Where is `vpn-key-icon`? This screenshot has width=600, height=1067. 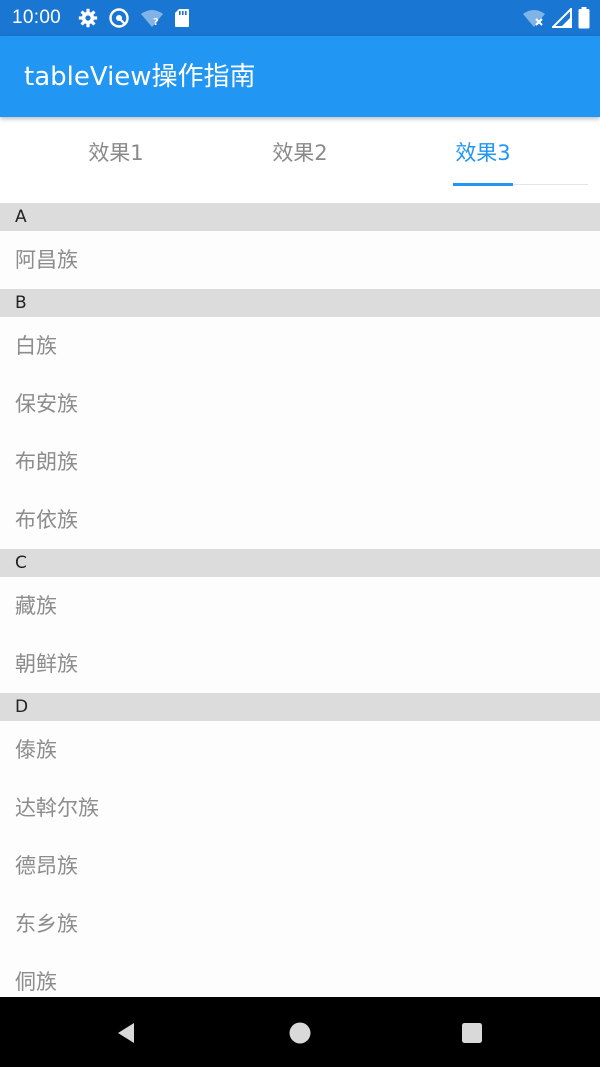
vpn-key-icon is located at coordinates (119, 18).